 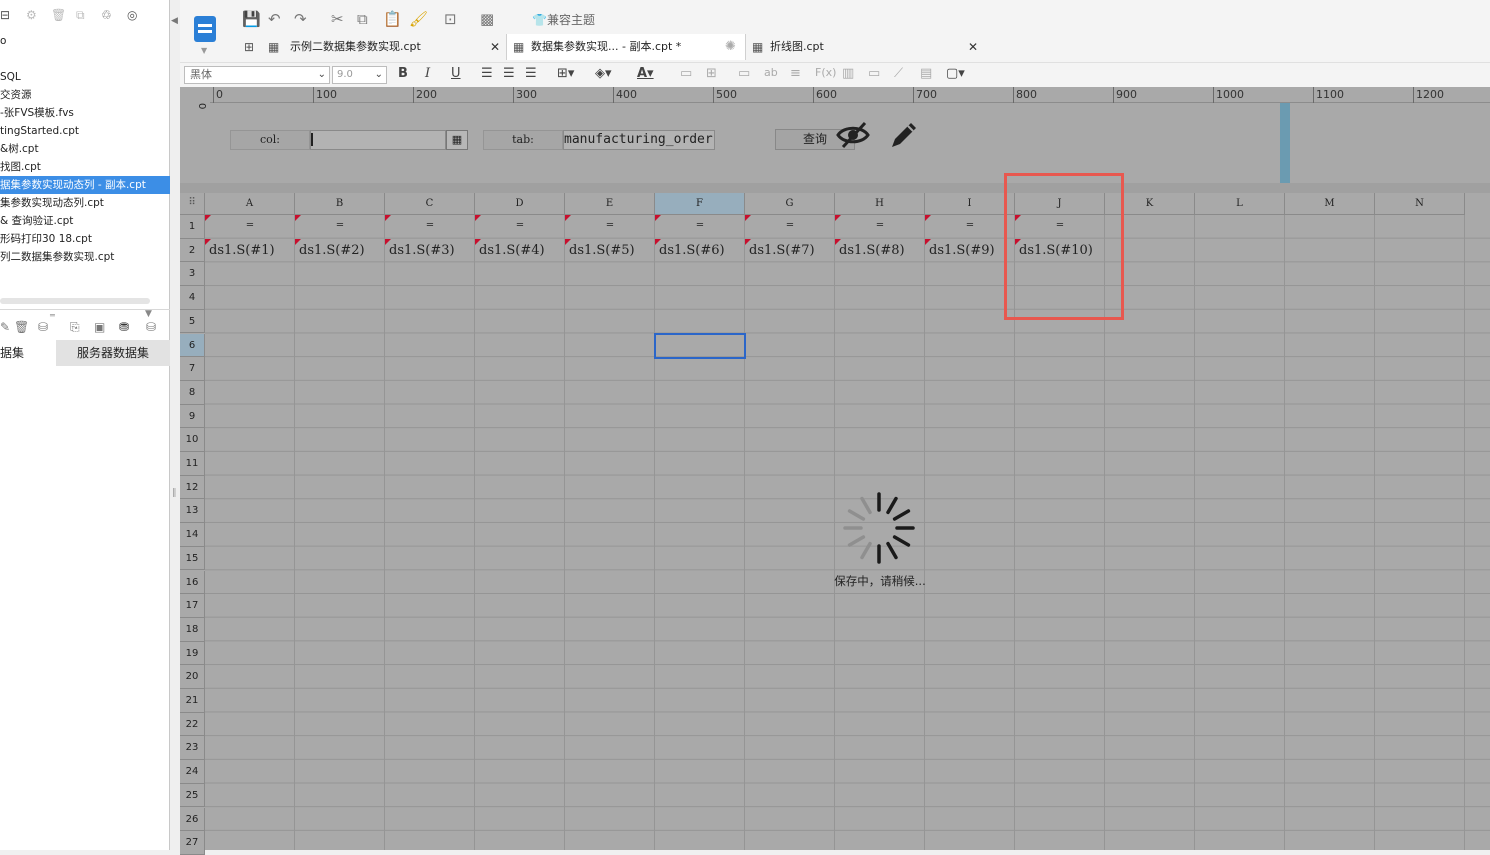 I want to click on file-item: 交资源, so click(x=85, y=95).